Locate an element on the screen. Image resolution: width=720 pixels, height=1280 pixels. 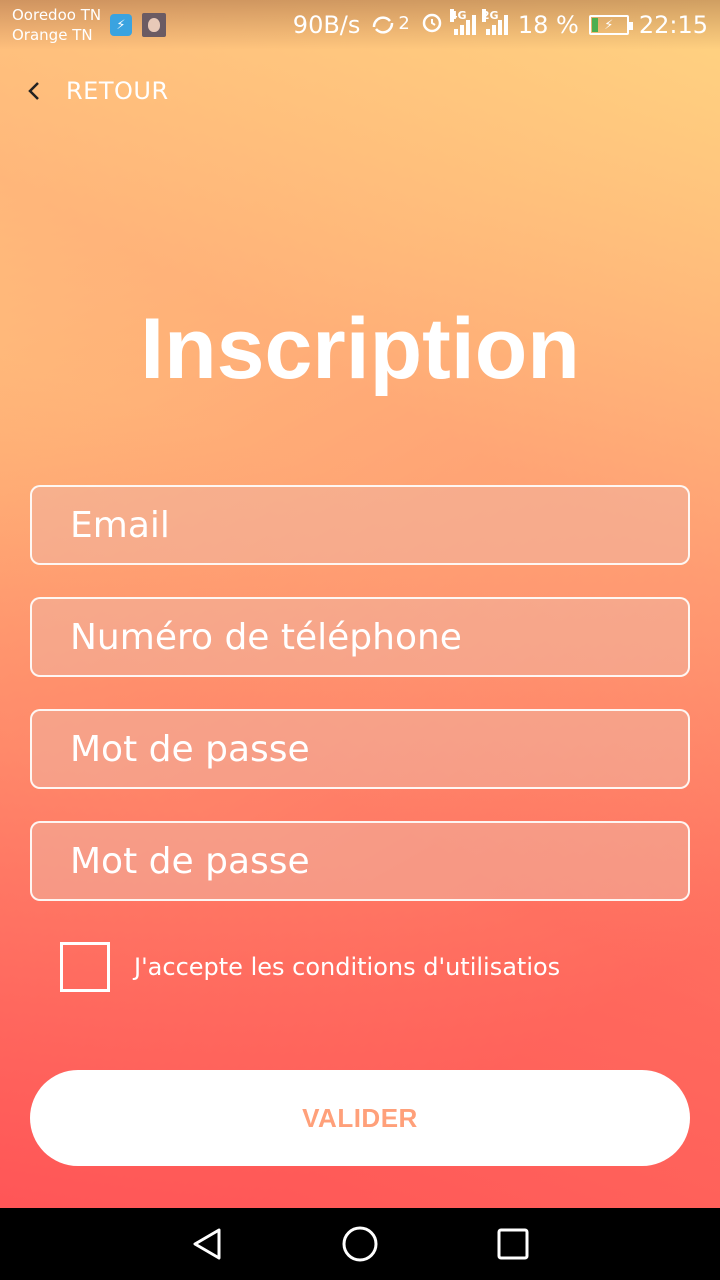
terms-label: J'accepte les conditions d'utilisatios is located at coordinates (347, 967).